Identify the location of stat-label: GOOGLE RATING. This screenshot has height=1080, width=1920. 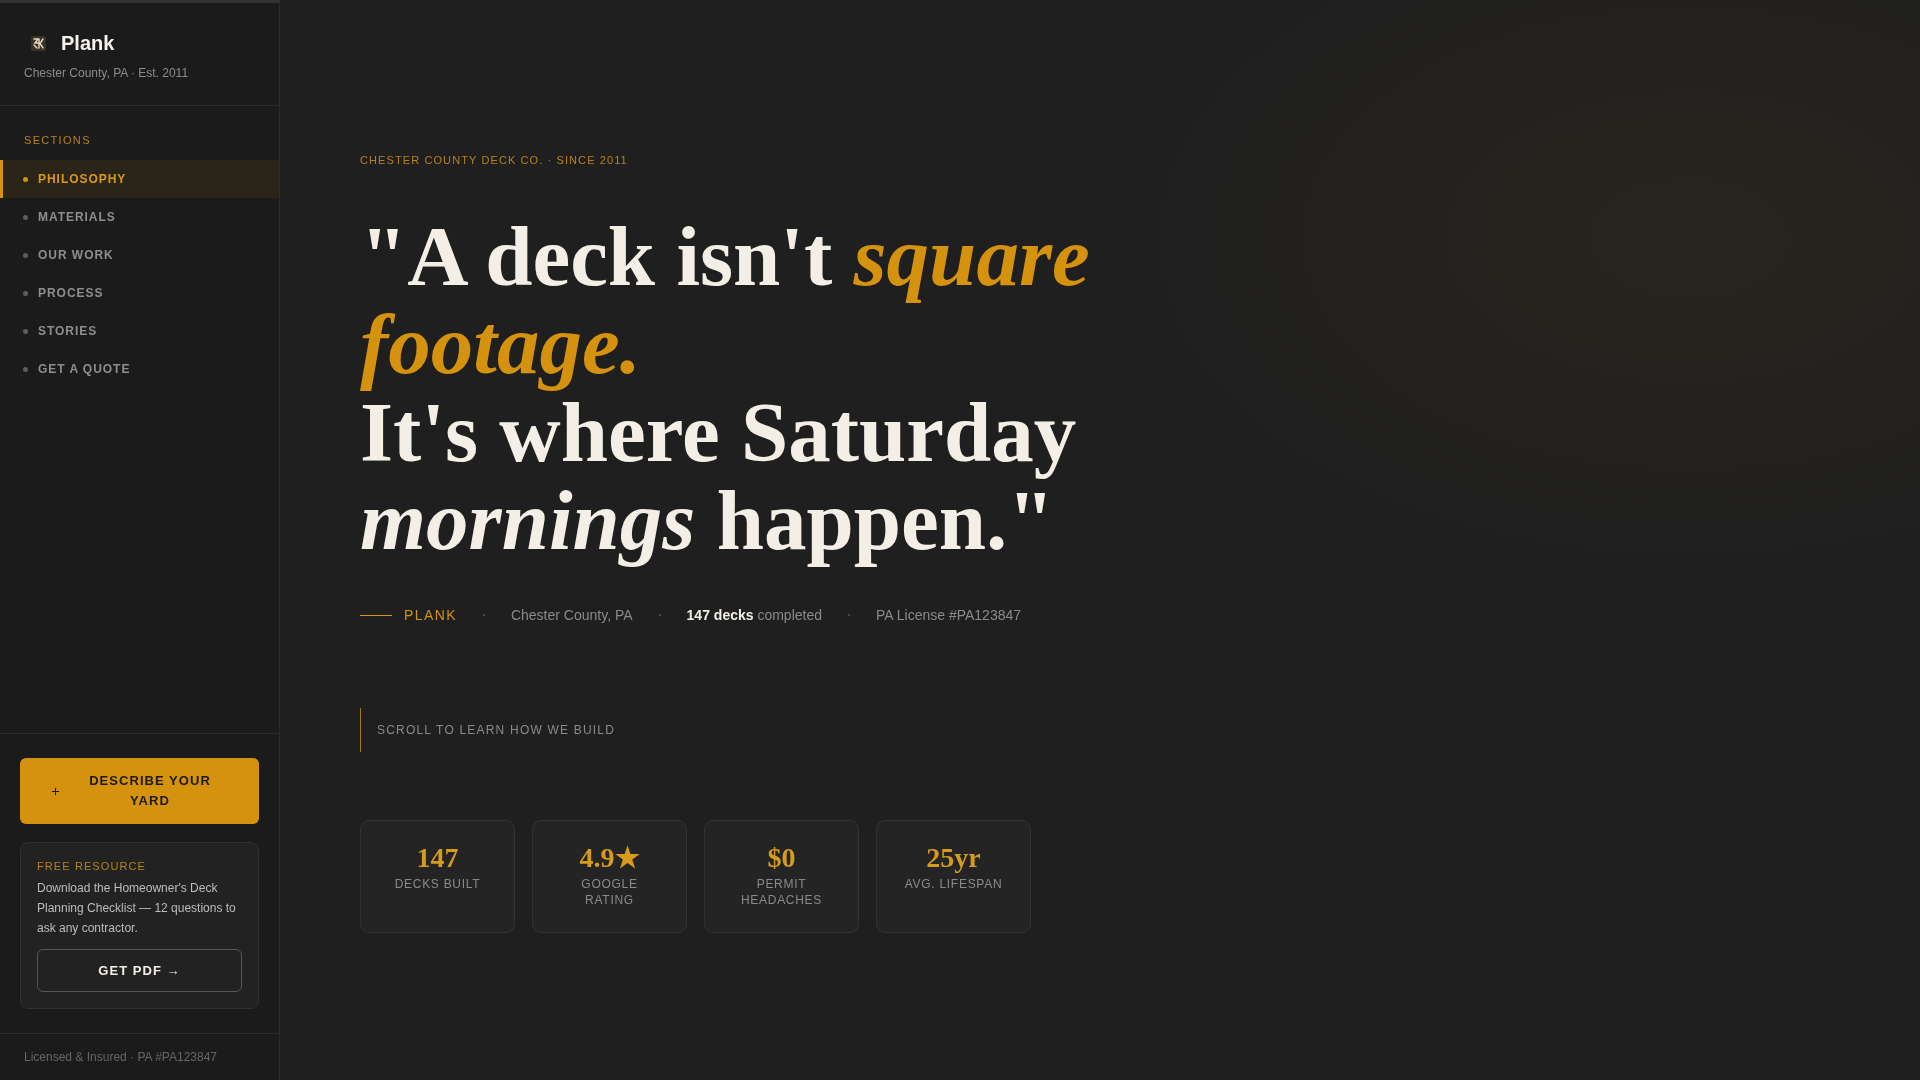
(609, 892).